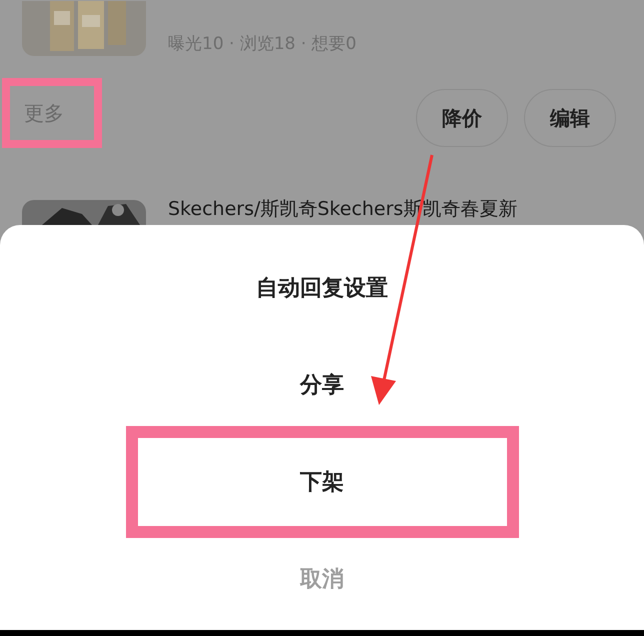  I want to click on action-button: 降价, so click(462, 118).